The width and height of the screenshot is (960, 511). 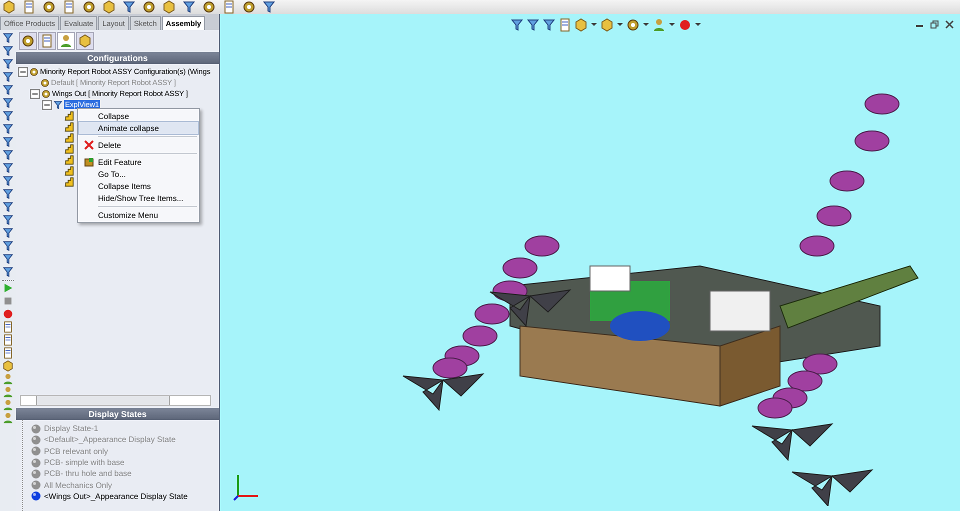 What do you see at coordinates (138, 162) in the screenshot?
I see `menu-item: Edit Feature` at bounding box center [138, 162].